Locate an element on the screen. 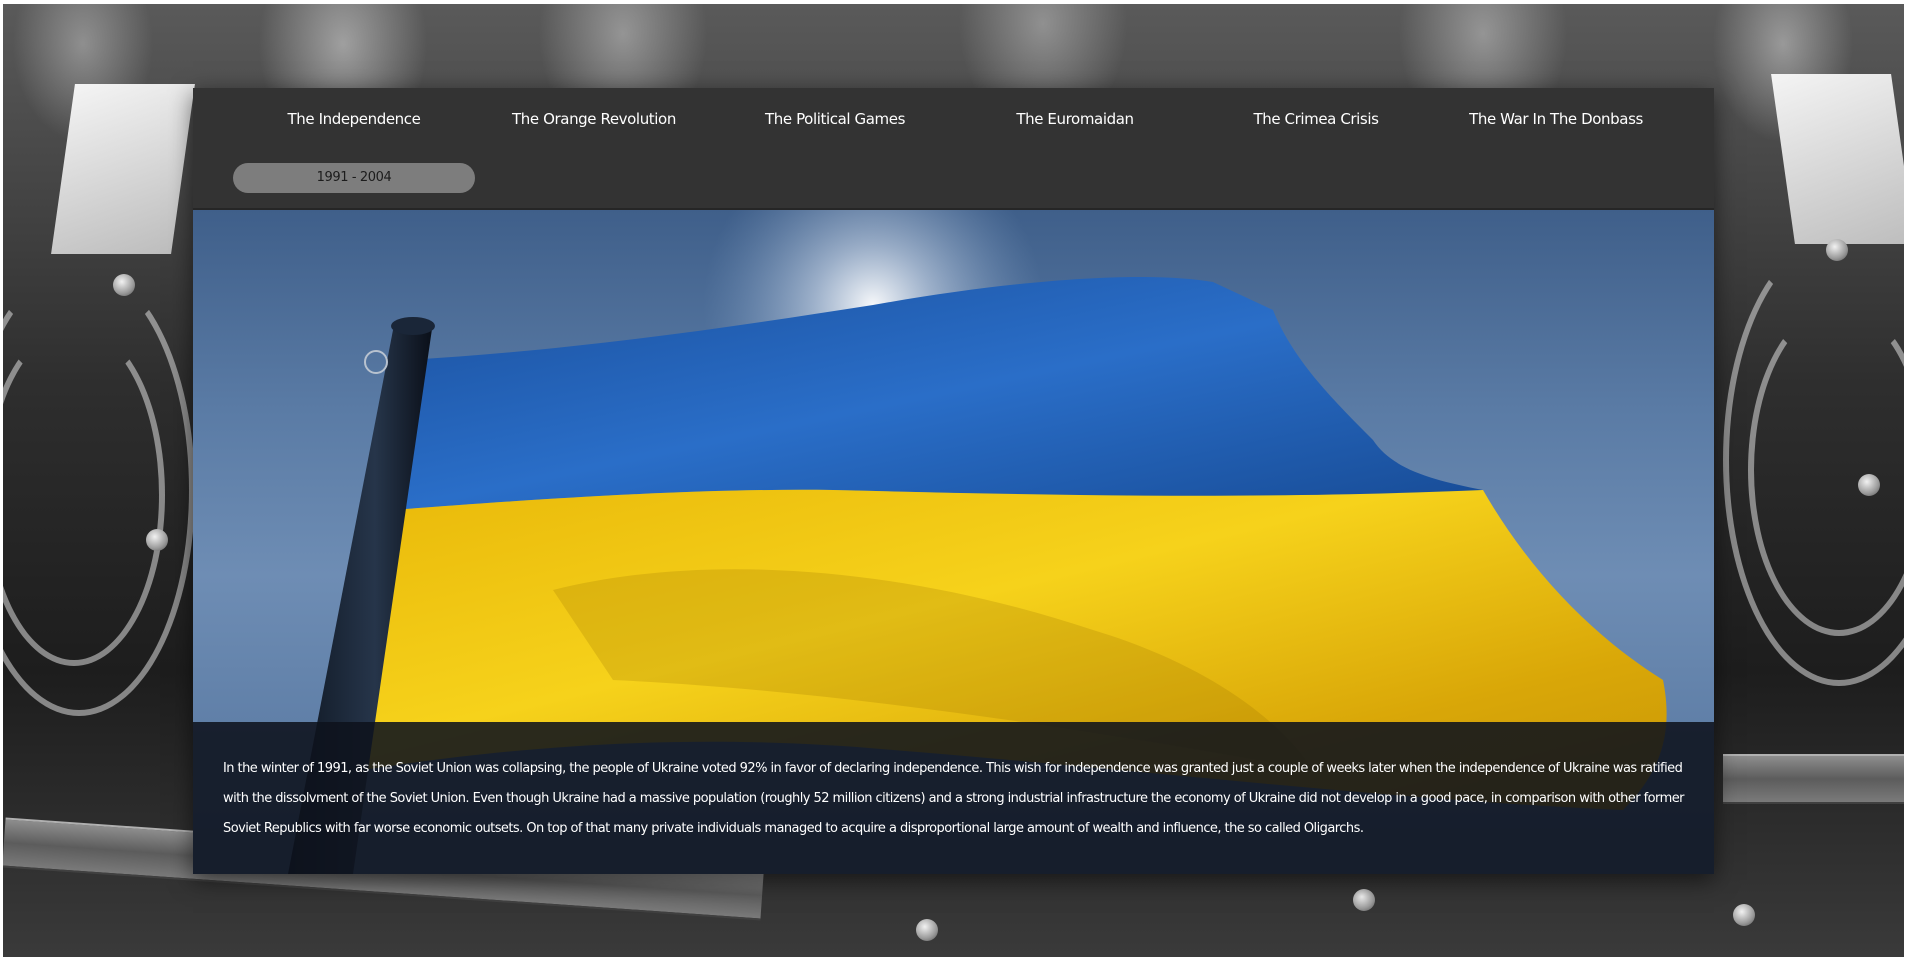 Image resolution: width=1909 pixels, height=961 pixels. nav-item-orange-revolution: The Orange Revolution is located at coordinates (594, 119).